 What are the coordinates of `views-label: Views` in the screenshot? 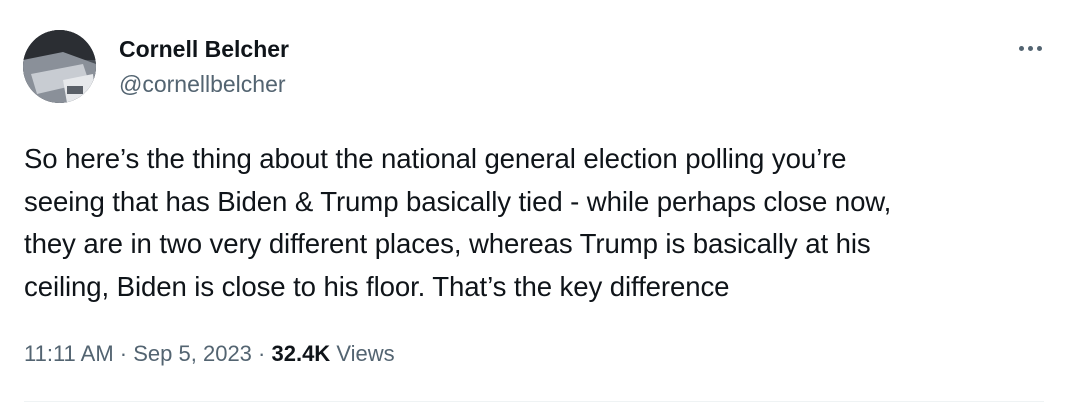 It's located at (365, 353).